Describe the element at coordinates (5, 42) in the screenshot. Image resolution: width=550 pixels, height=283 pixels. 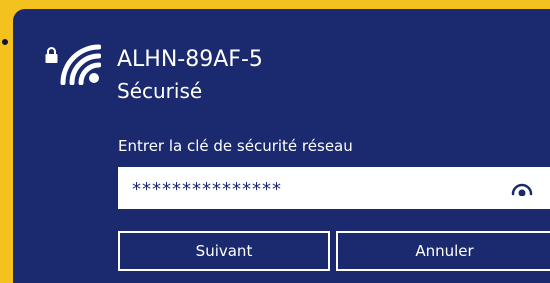
I see `indicator-dot` at that location.